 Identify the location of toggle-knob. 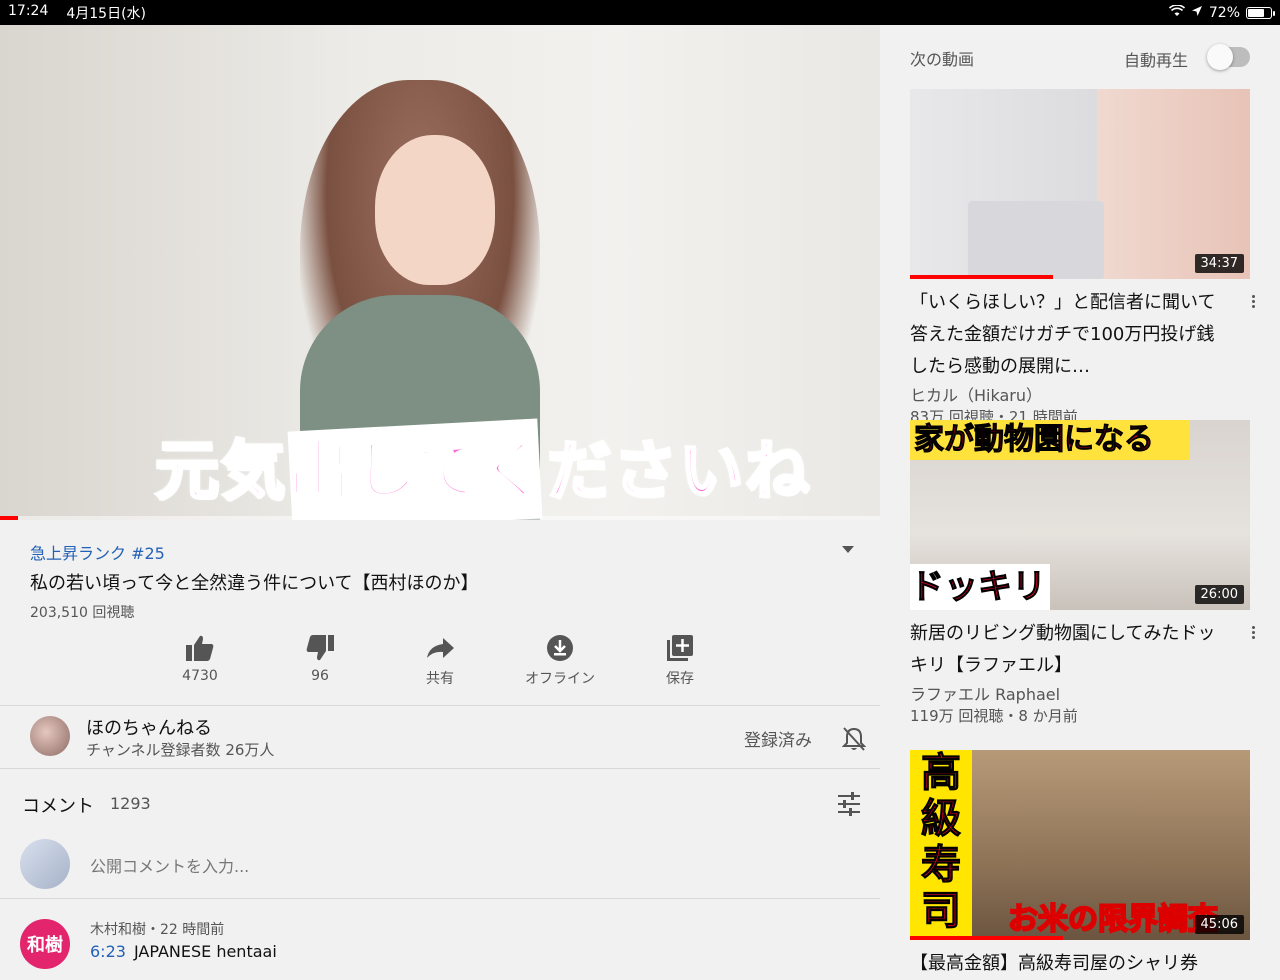
(1220, 57).